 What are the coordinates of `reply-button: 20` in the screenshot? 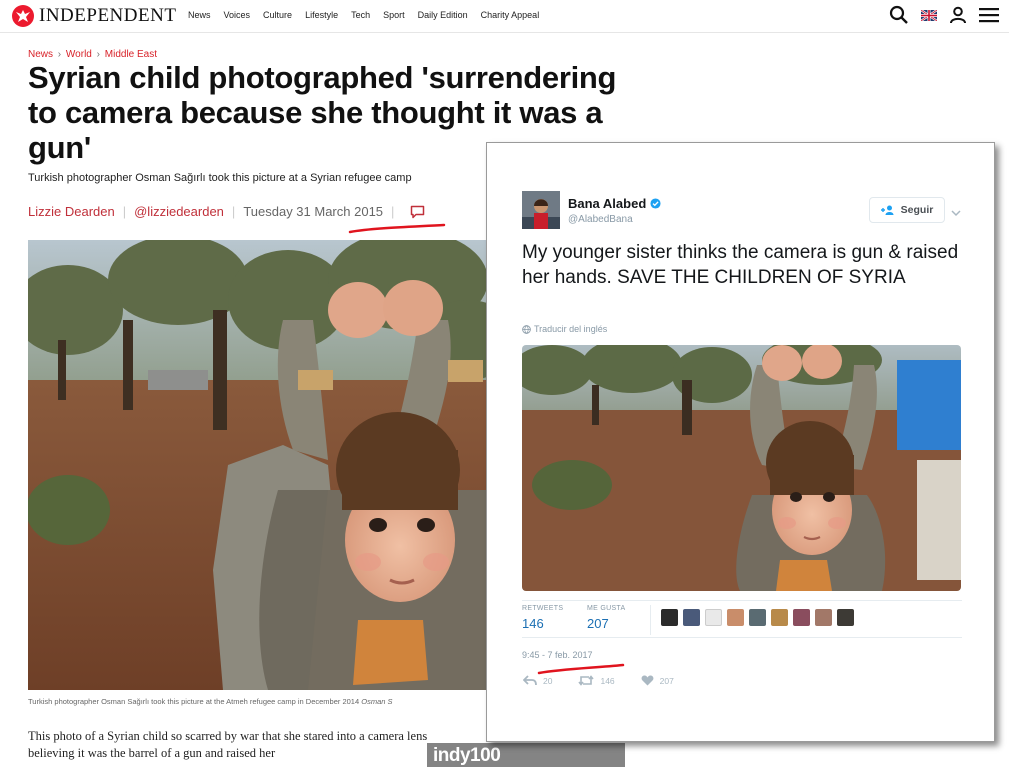 It's located at (537, 680).